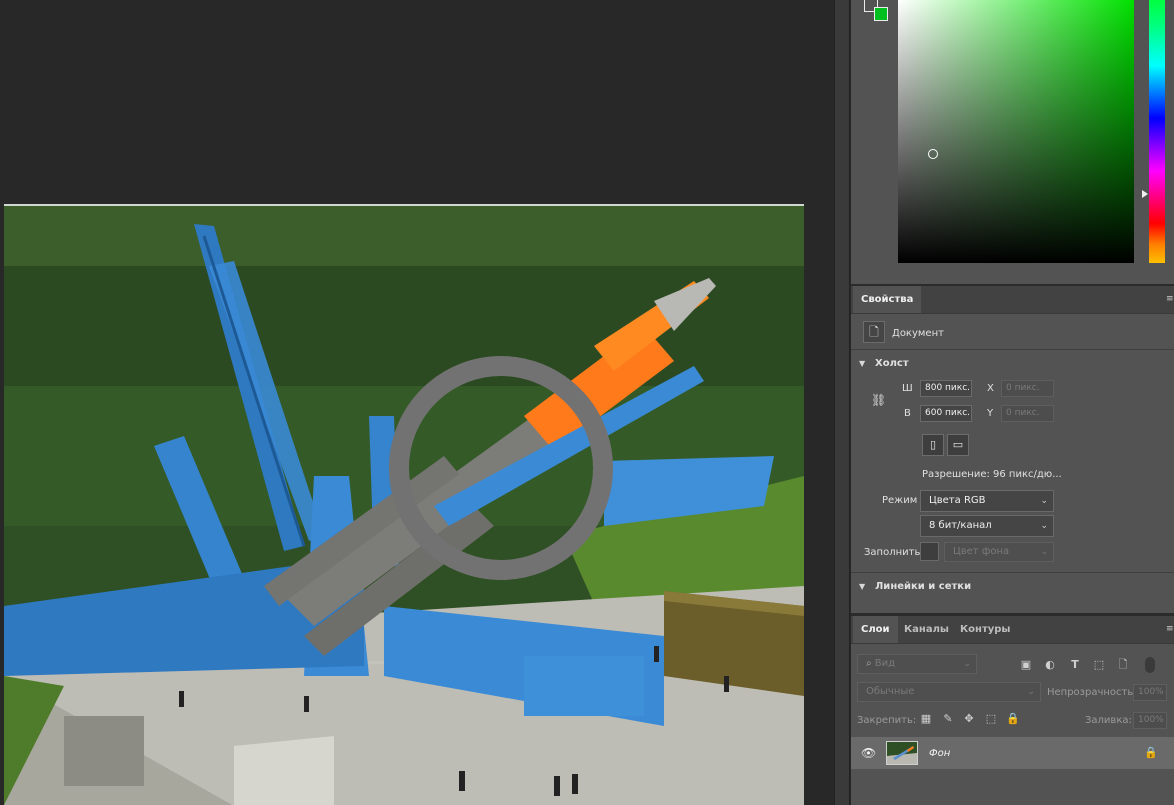 Image resolution: width=1174 pixels, height=805 pixels. I want to click on y-input: 0 пикс., so click(1027, 413).